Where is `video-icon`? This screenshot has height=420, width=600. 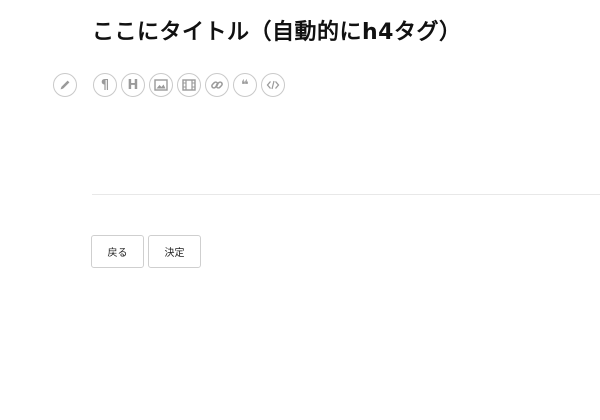 video-icon is located at coordinates (189, 85).